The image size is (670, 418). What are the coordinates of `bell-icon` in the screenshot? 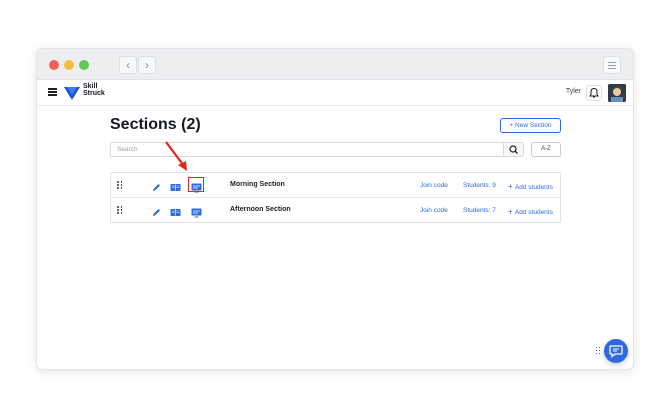 It's located at (594, 92).